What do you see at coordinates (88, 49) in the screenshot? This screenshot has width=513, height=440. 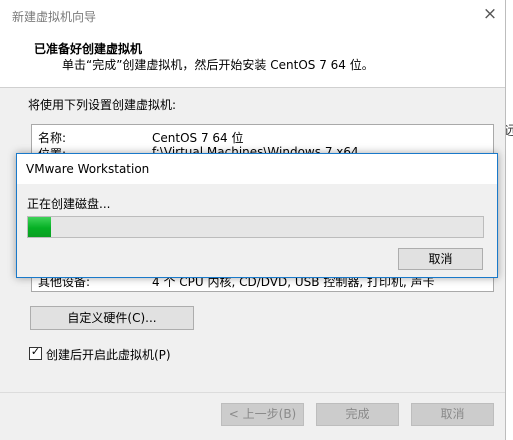 I see `header-title: 已准备好创建虚拟机` at bounding box center [88, 49].